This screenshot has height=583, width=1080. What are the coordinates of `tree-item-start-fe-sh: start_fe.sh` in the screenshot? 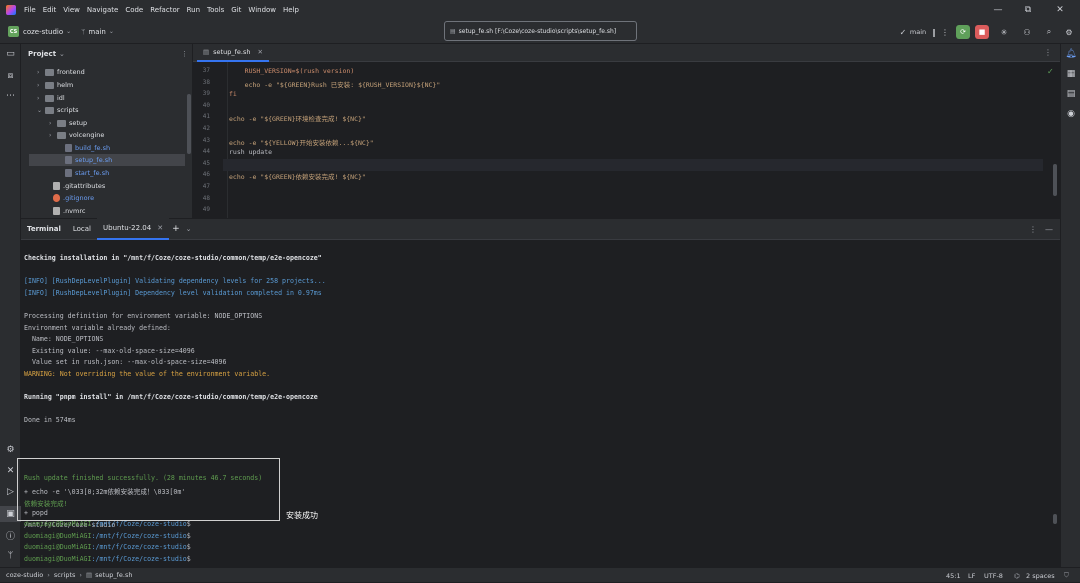 It's located at (107, 173).